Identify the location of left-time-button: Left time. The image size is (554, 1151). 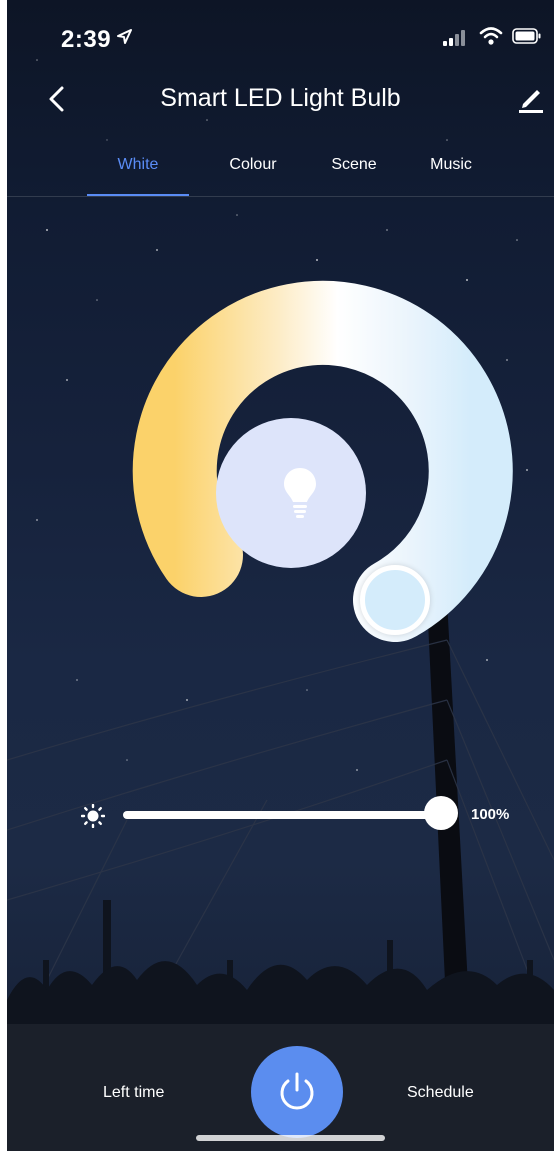
(133, 1093).